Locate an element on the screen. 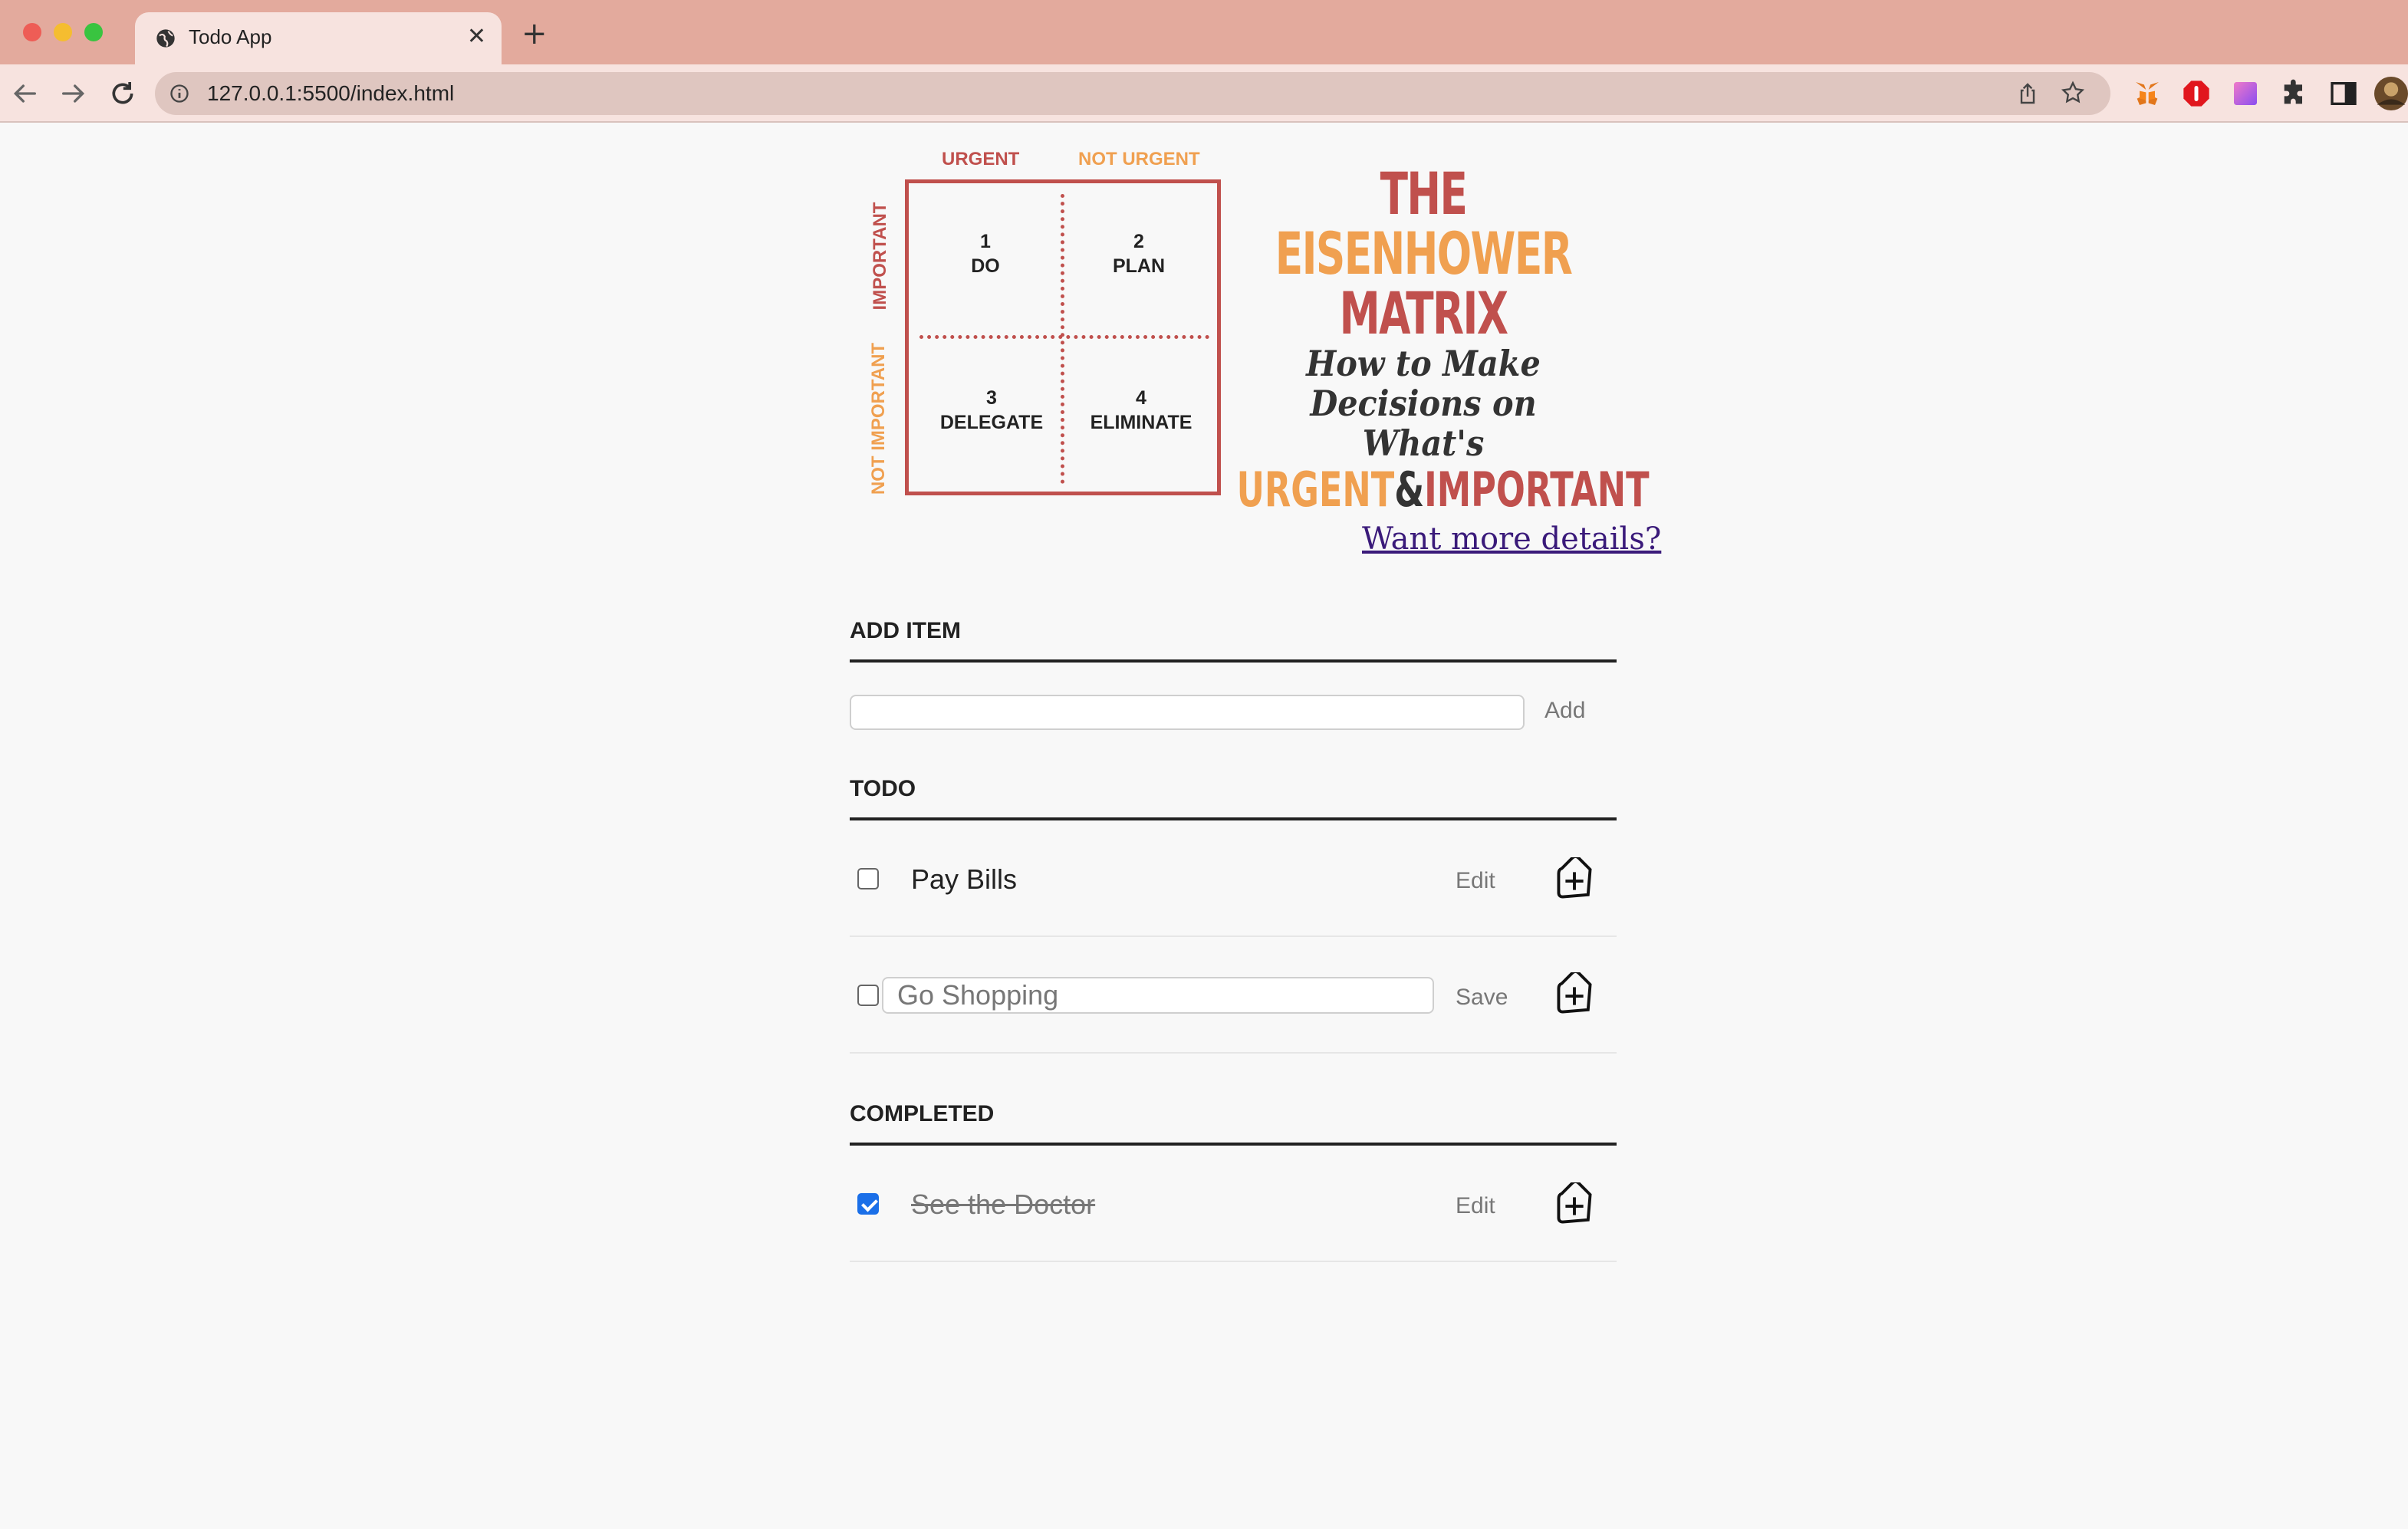 Image resolution: width=2408 pixels, height=1529 pixels. add-button: Add is located at coordinates (1564, 711).